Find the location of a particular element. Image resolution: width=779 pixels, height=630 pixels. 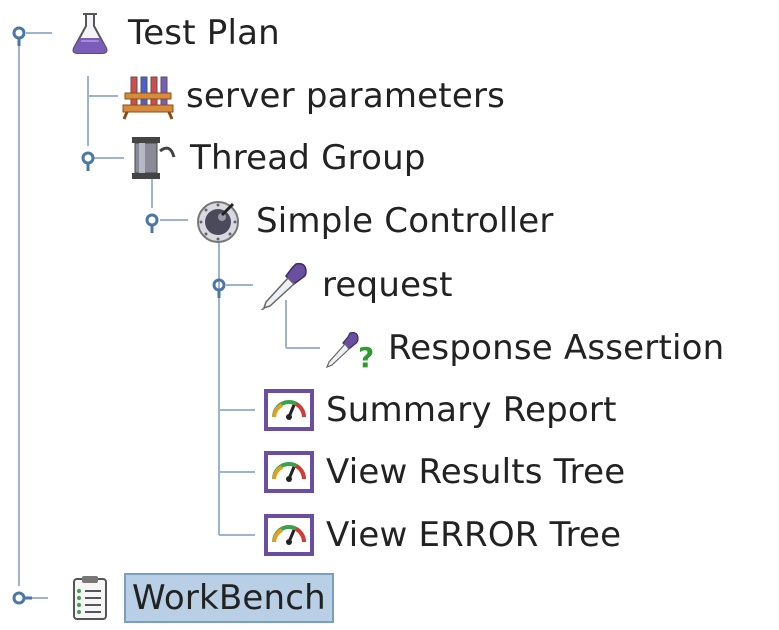

test-tubes-rack-icon is located at coordinates (148, 96).